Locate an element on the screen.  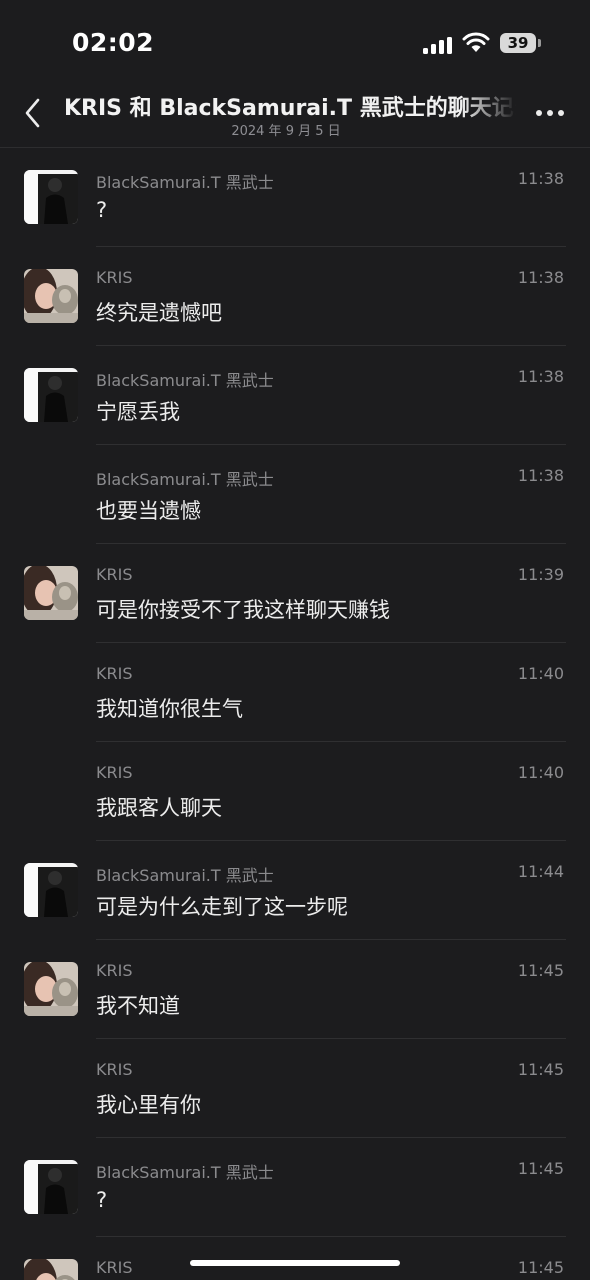
more-options-icon is located at coordinates (550, 114).